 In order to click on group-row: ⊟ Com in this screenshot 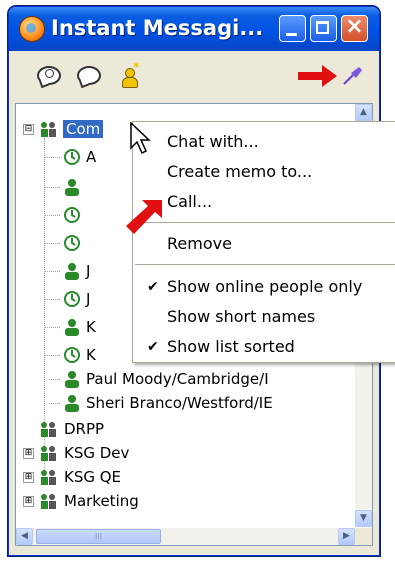, I will do `click(80, 129)`.